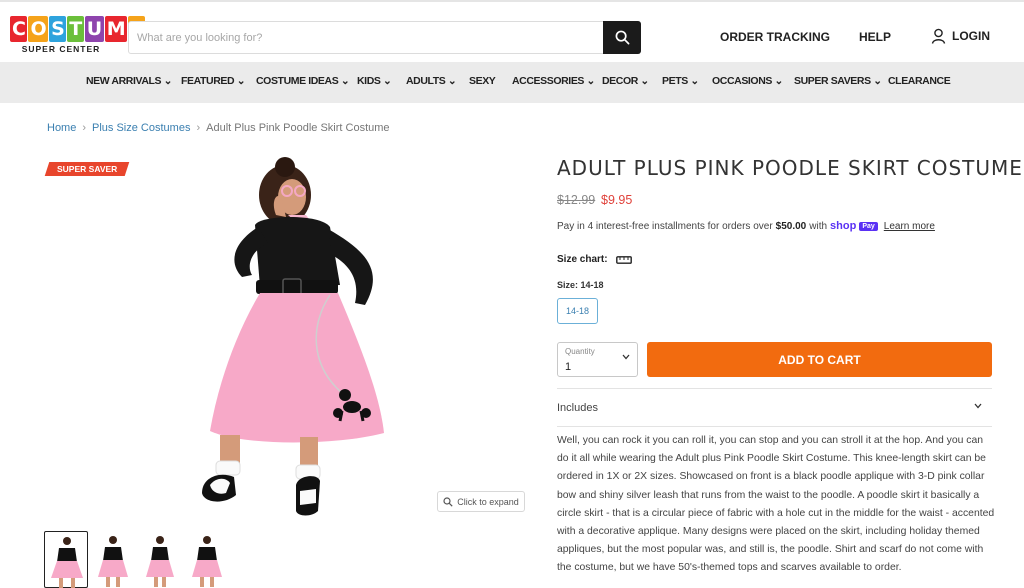 Image resolution: width=1024 pixels, height=588 pixels. Describe the element at coordinates (576, 200) in the screenshot. I see `original-price: $12.99` at that location.